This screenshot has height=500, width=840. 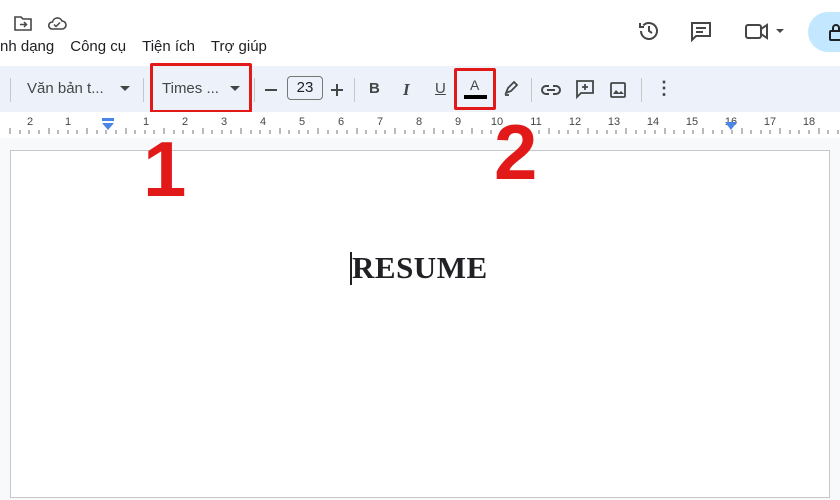 What do you see at coordinates (302, 122) in the screenshot?
I see `ruler-label: 5` at bounding box center [302, 122].